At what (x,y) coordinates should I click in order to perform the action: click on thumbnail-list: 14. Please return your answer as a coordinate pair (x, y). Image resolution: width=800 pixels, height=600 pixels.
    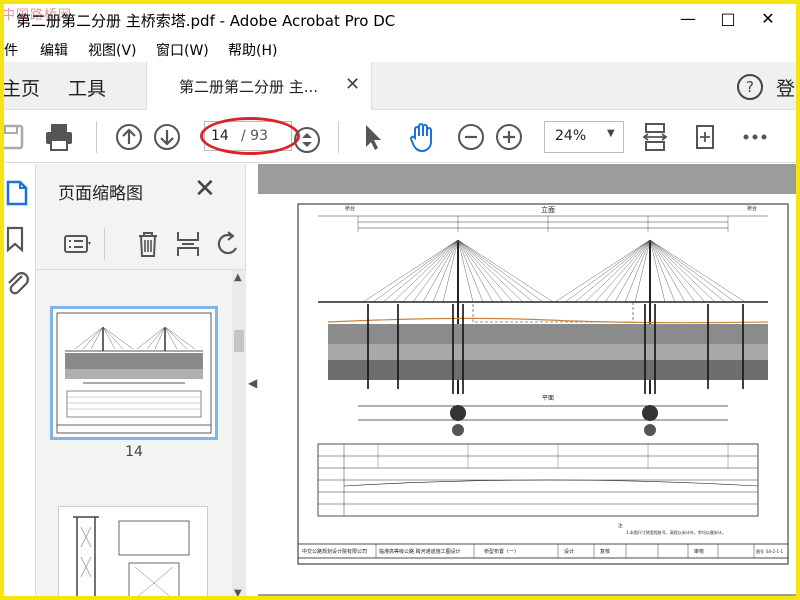
    Looking at the image, I should click on (134, 433).